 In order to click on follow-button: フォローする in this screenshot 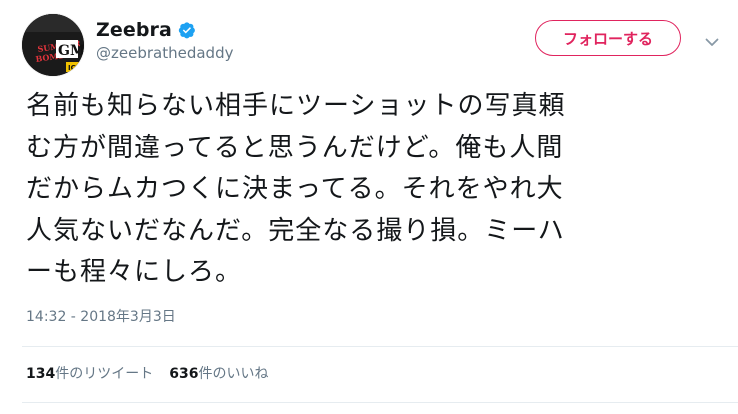, I will do `click(608, 38)`.